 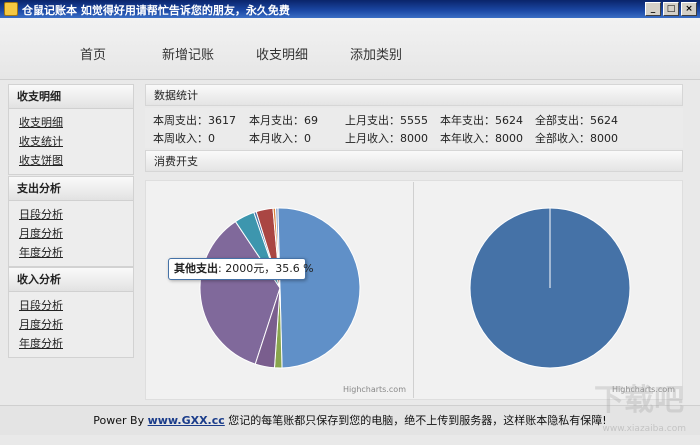 I want to click on sidebar-group-income: 收入分析 日段分析 月度分析 年度分析, so click(x=71, y=312).